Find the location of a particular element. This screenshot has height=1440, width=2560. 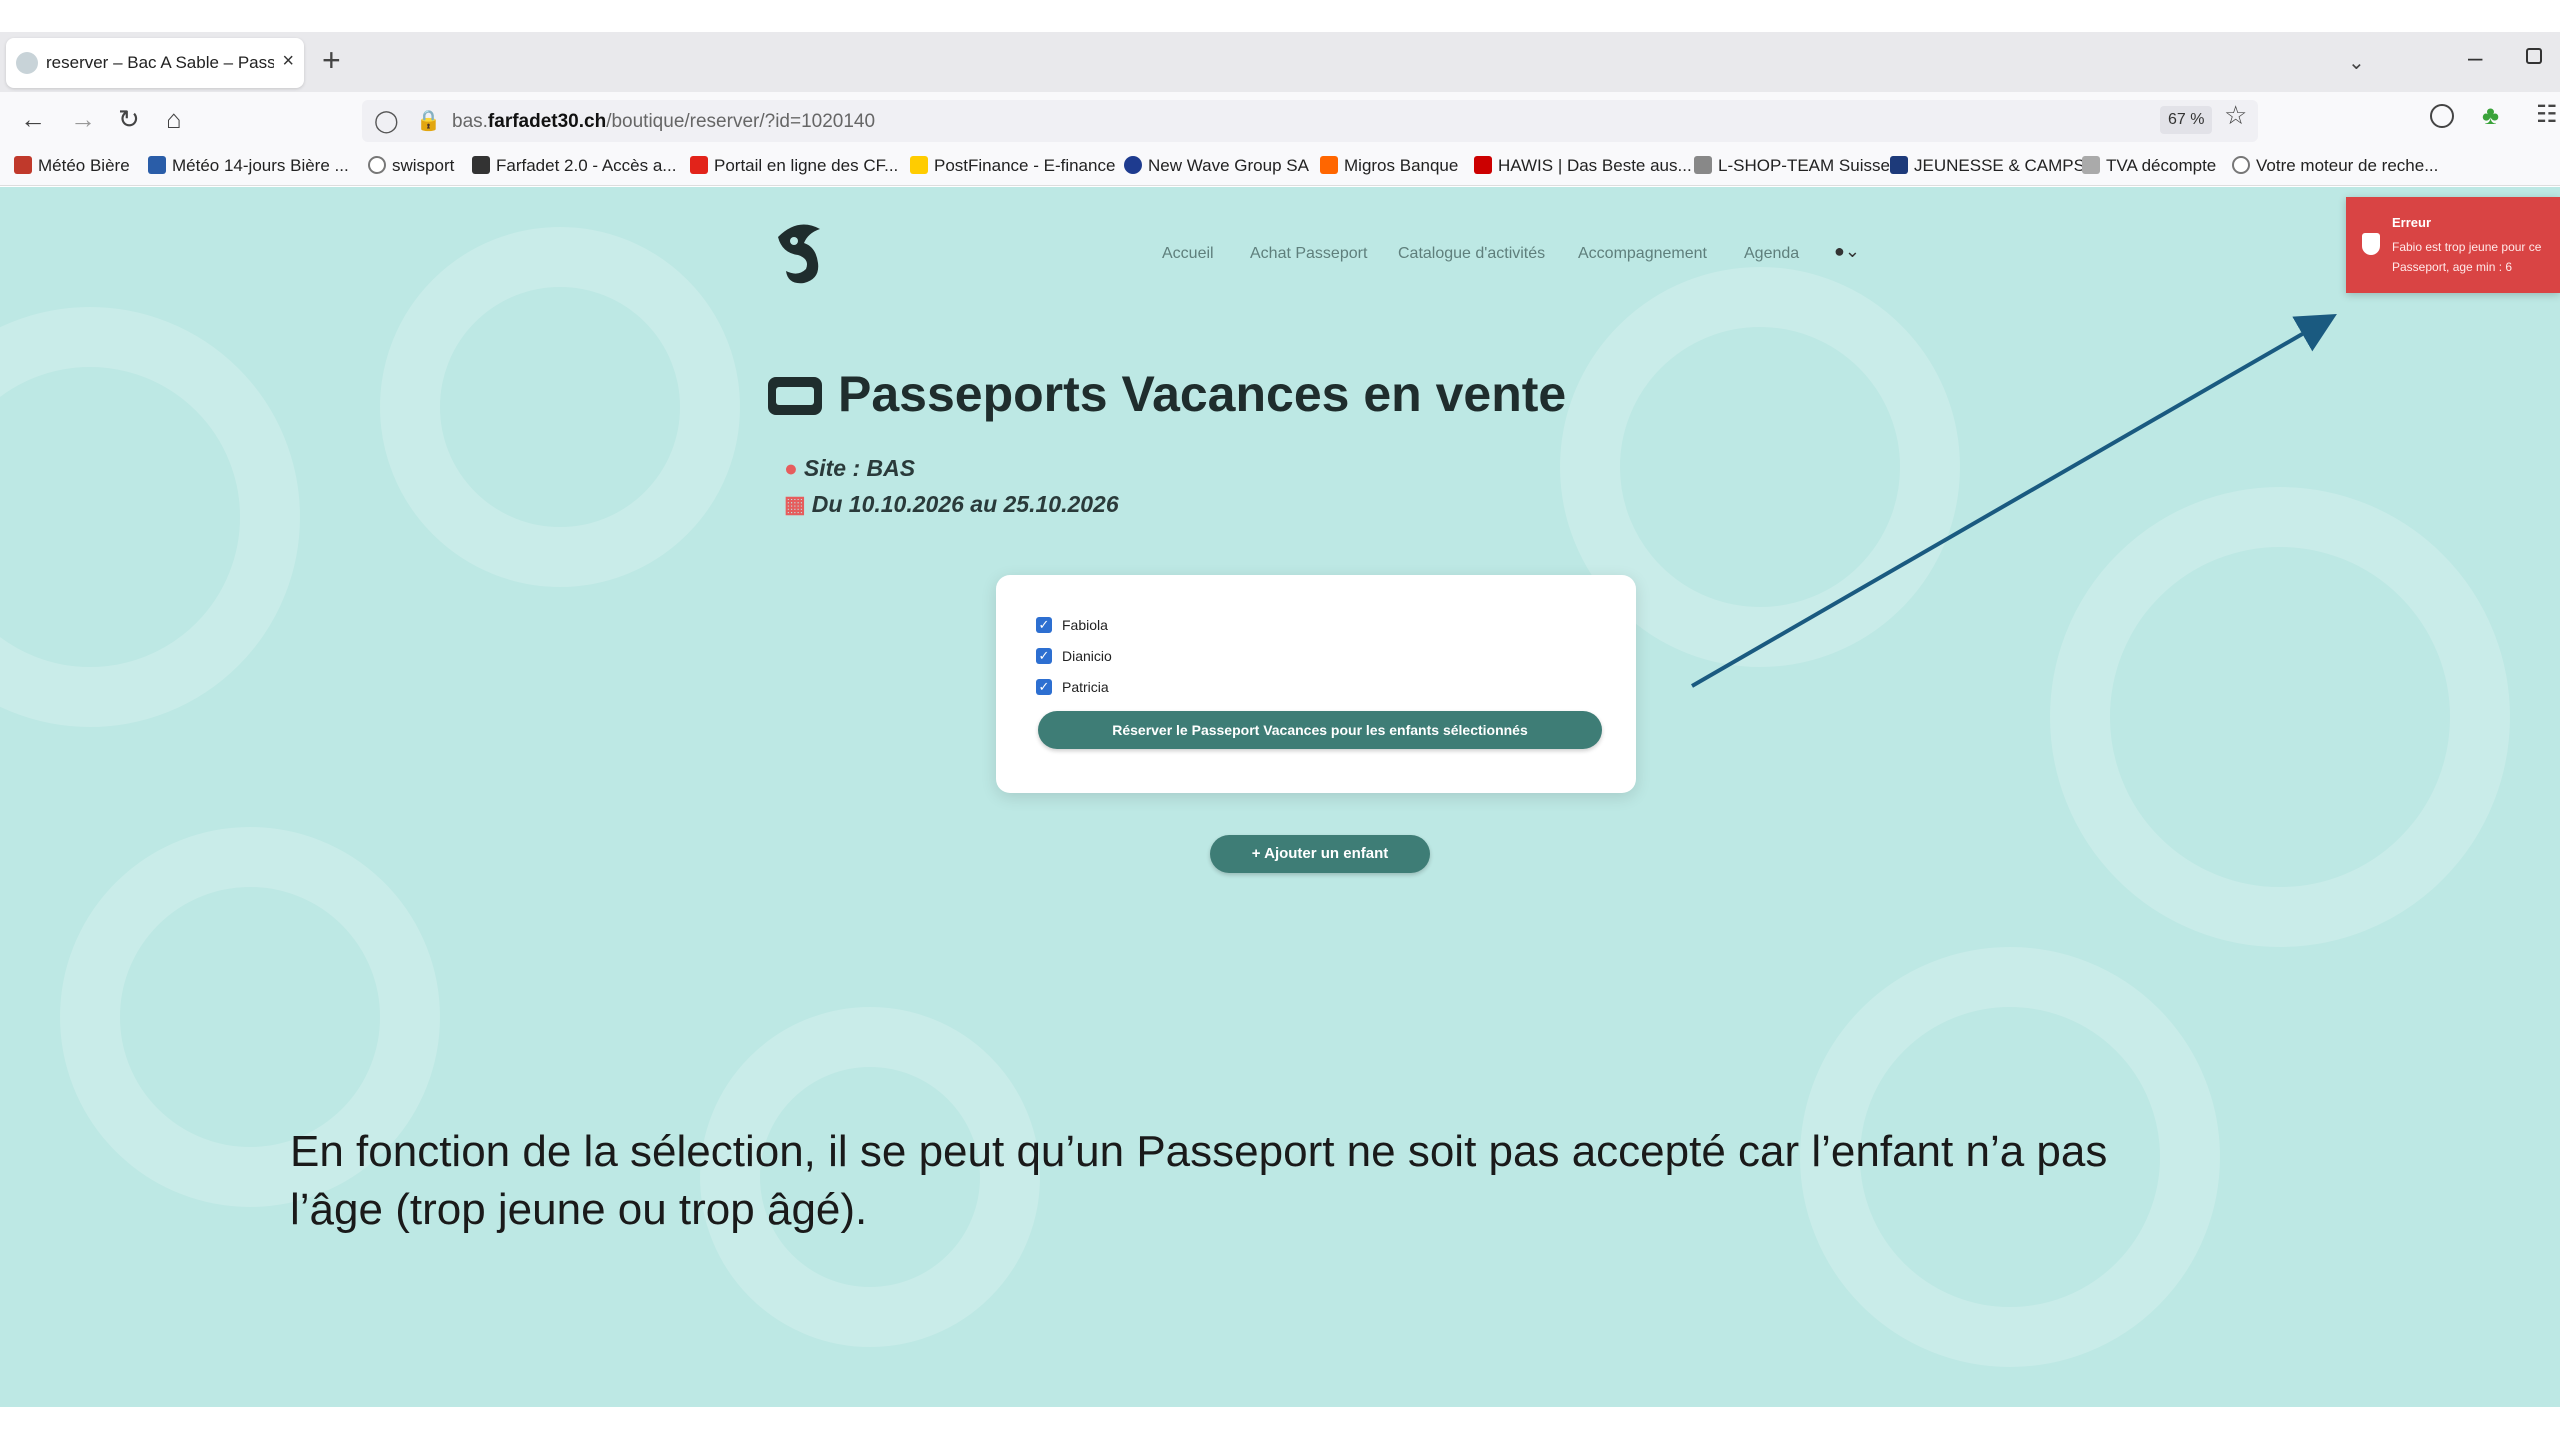

bookmark-item: L-SHOP-TEAM Suisse is located at coordinates (1792, 166).